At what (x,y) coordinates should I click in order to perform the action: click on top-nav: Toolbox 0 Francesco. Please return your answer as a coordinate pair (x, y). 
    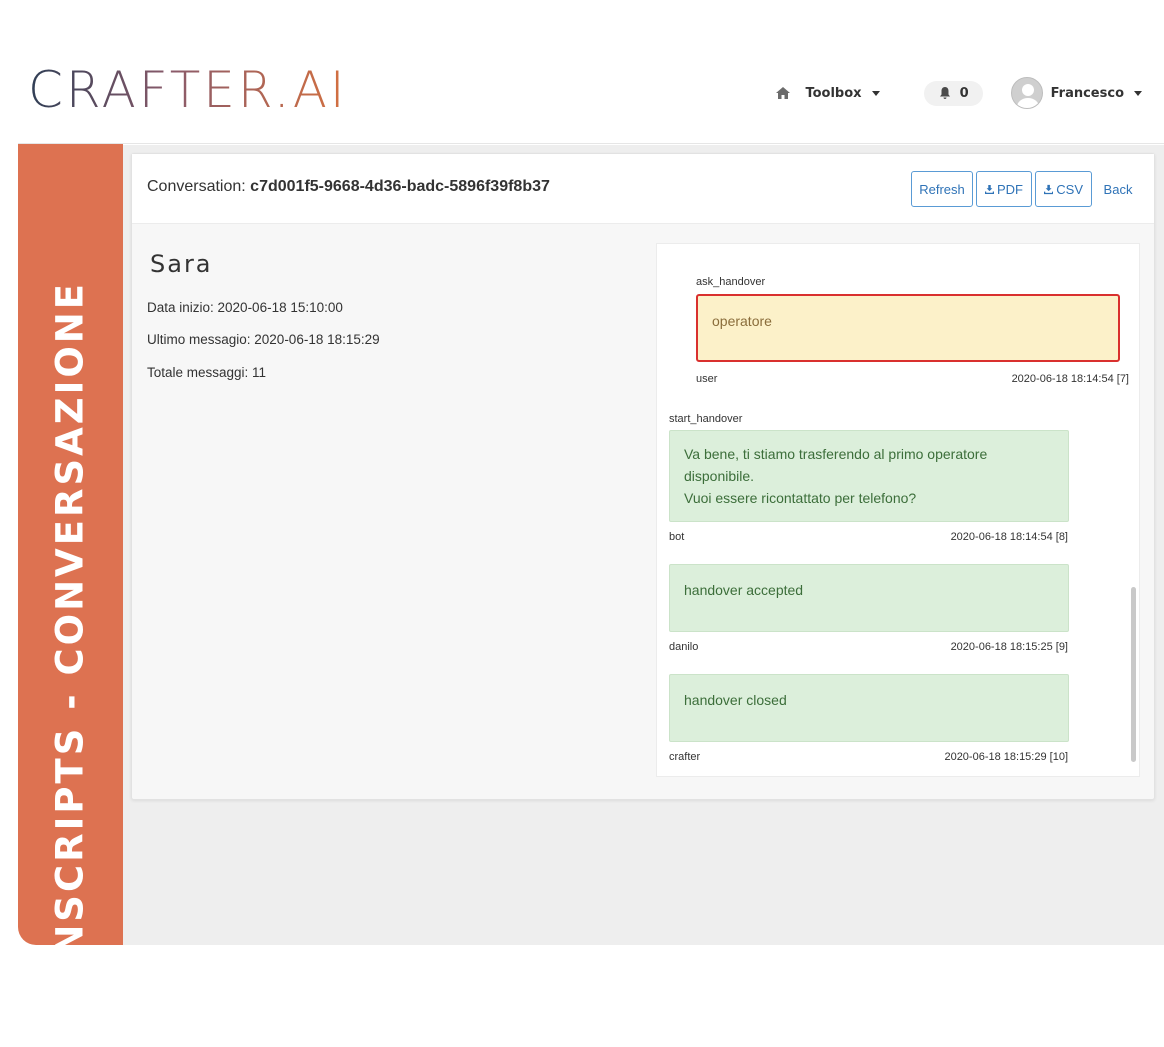
    Looking at the image, I should click on (958, 93).